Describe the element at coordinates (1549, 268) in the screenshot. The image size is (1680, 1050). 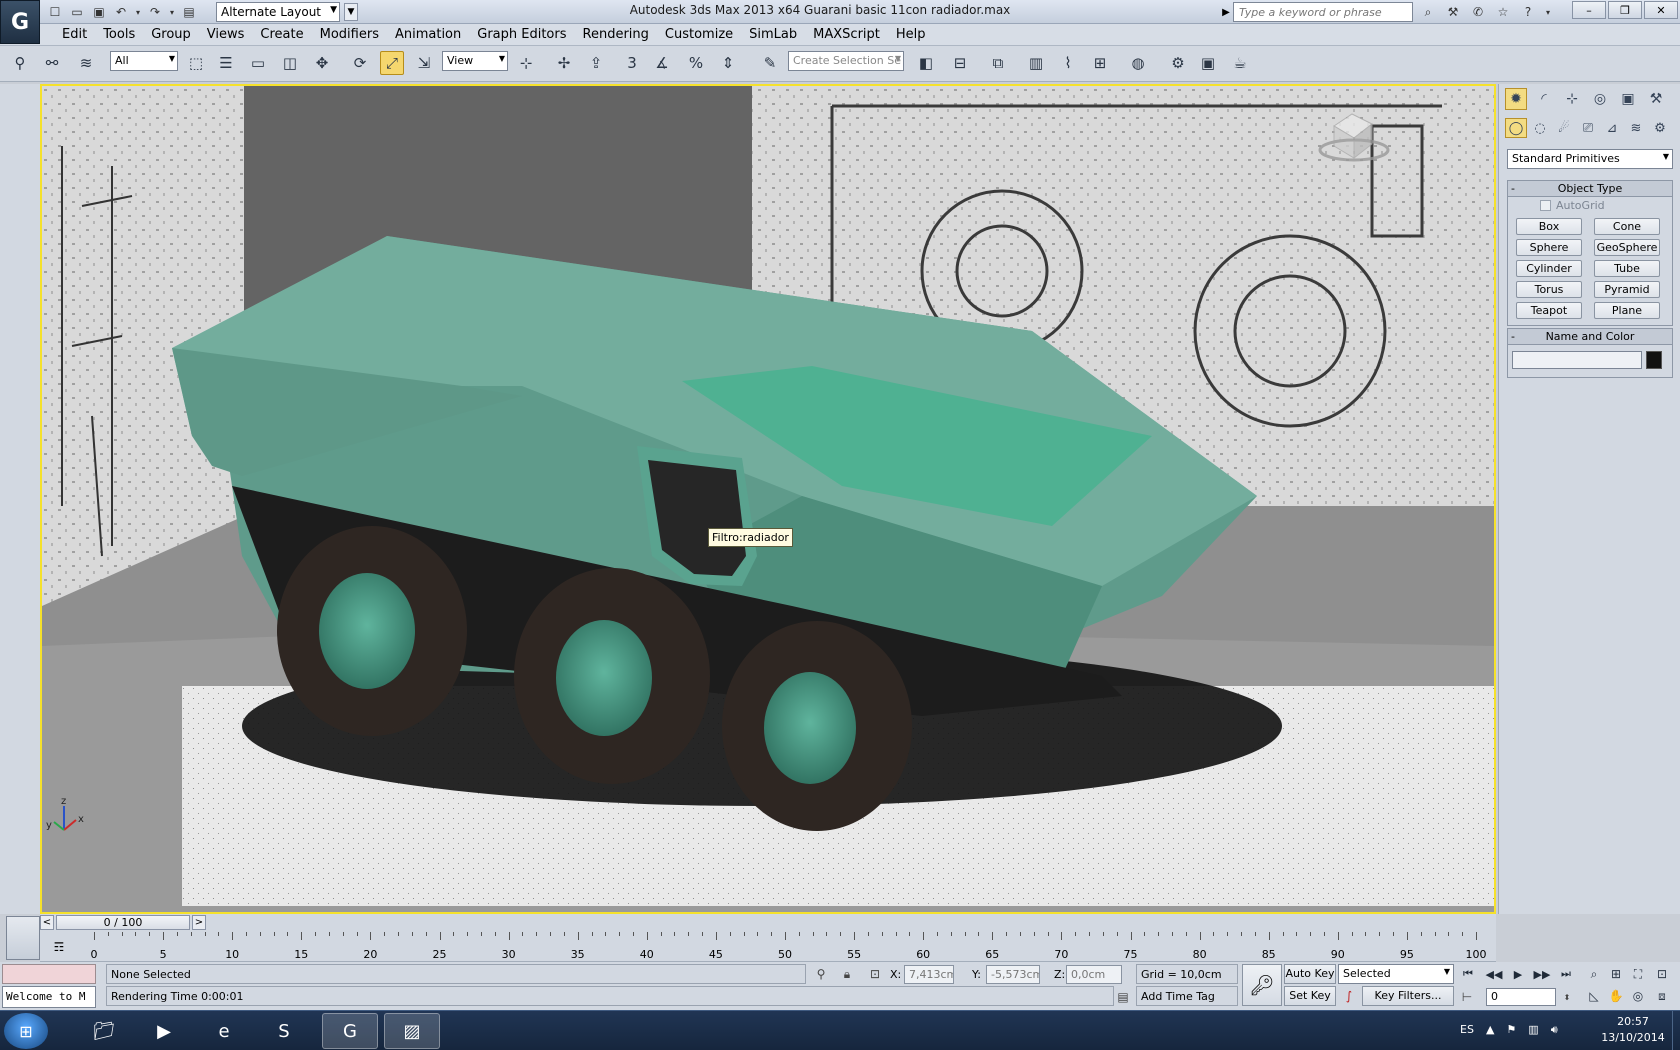
I see `cylinder-button: Cylinder` at that location.